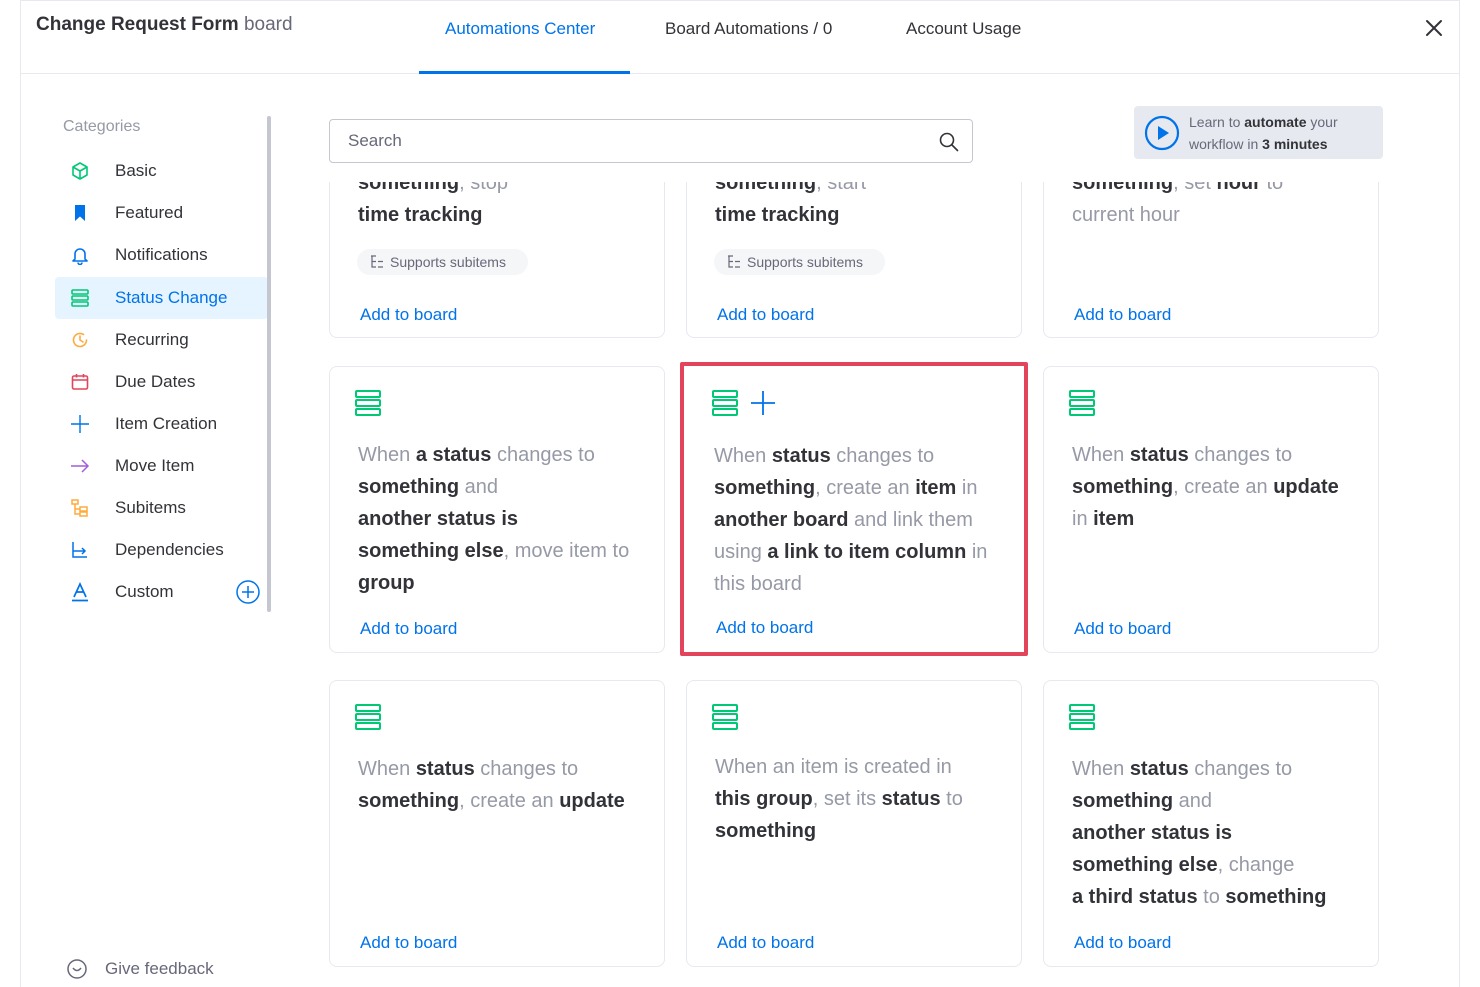 The width and height of the screenshot is (1480, 987). I want to click on bookmark-icon, so click(80, 213).